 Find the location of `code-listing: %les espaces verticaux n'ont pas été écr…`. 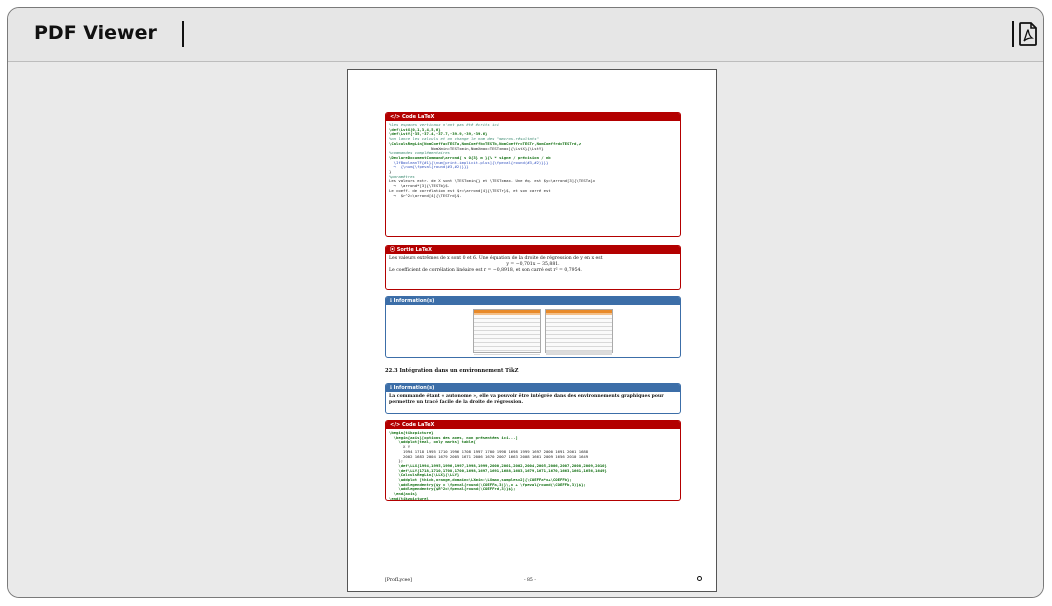

code-listing: %les espaces verticaux n'ont pas été écr… is located at coordinates (533, 160).